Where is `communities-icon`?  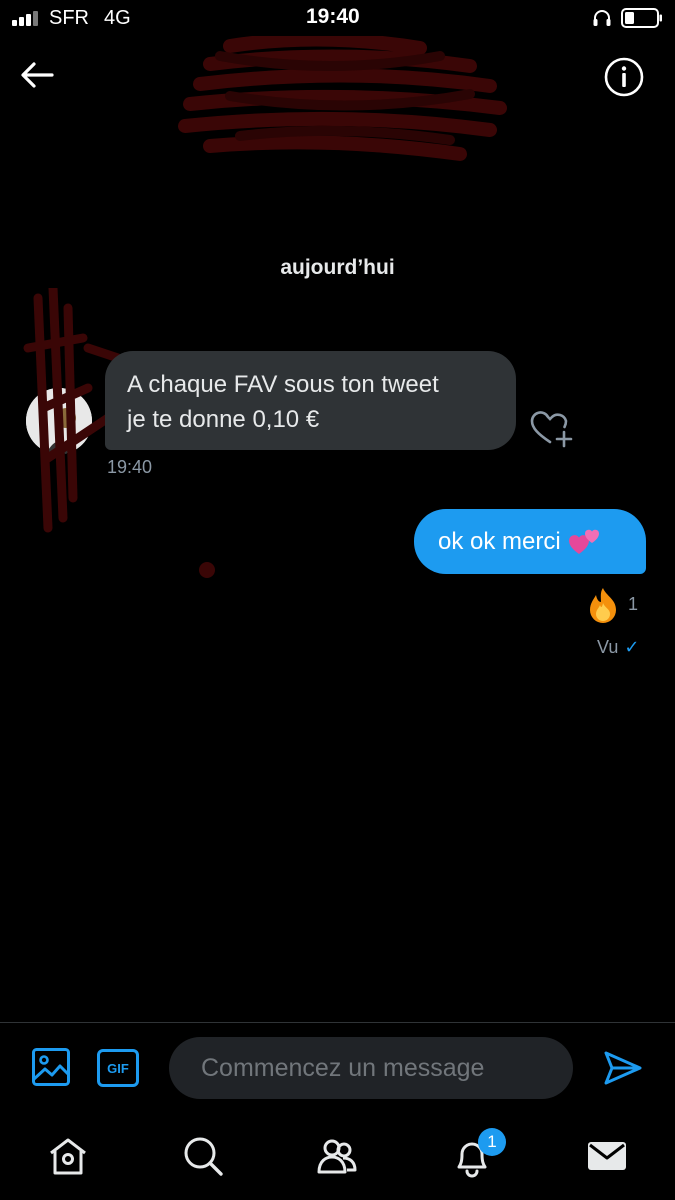
communities-icon is located at coordinates (337, 1156).